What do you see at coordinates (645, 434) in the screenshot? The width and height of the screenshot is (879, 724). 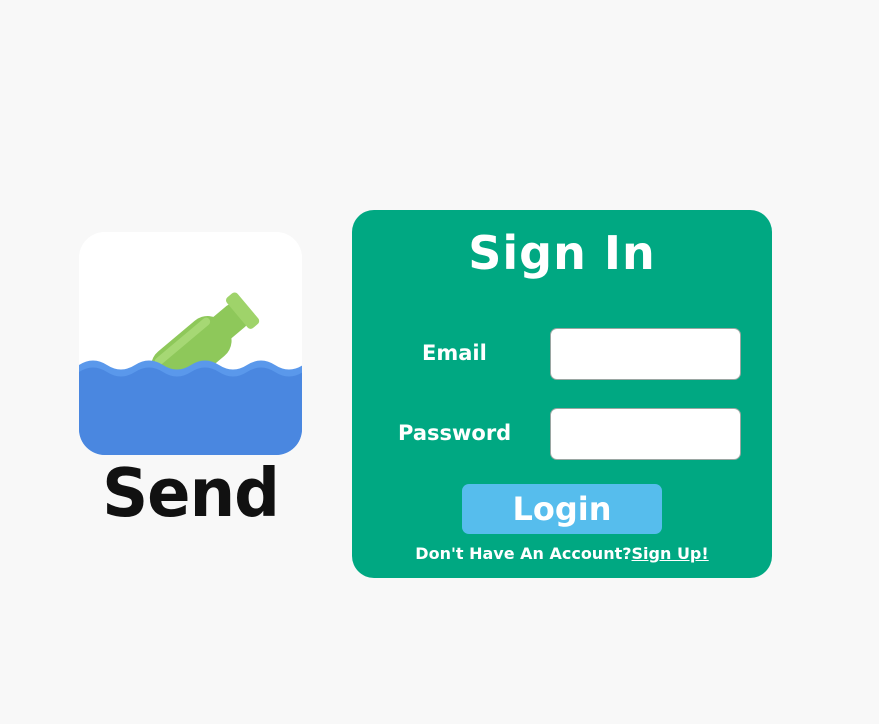 I see `password-field` at bounding box center [645, 434].